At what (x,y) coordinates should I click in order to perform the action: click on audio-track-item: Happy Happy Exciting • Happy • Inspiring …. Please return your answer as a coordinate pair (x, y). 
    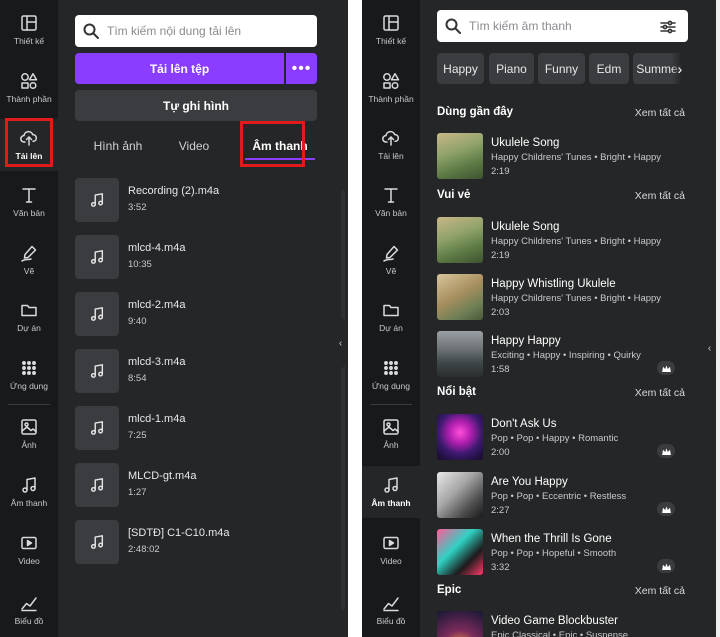
    Looking at the image, I should click on (563, 355).